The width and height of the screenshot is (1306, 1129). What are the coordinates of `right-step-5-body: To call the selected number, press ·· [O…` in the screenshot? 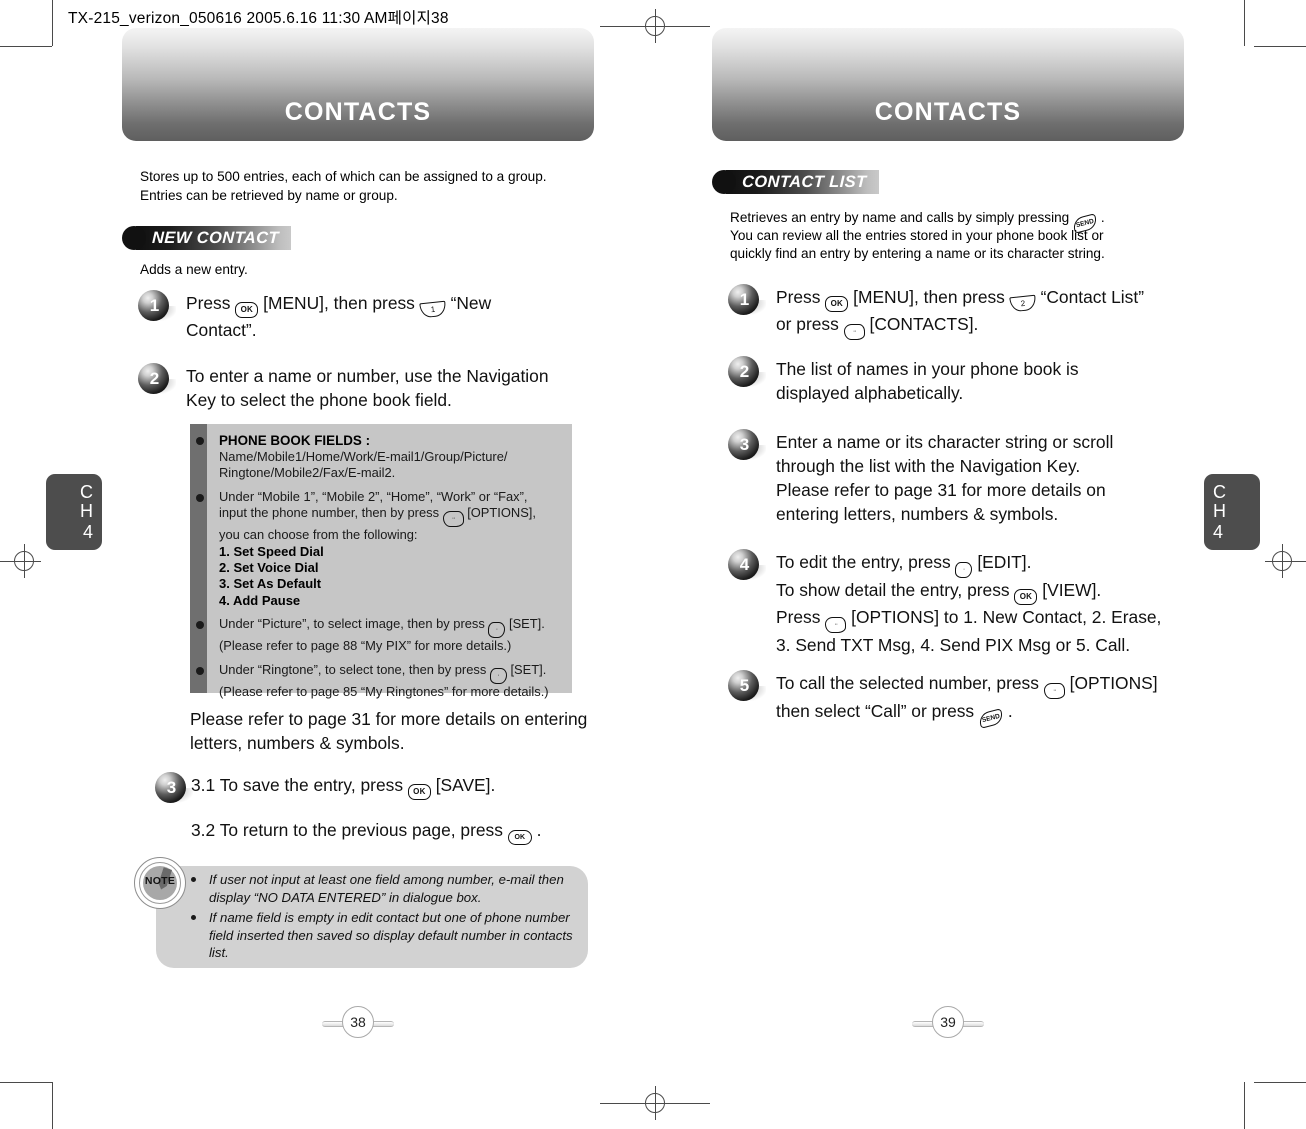 It's located at (967, 700).